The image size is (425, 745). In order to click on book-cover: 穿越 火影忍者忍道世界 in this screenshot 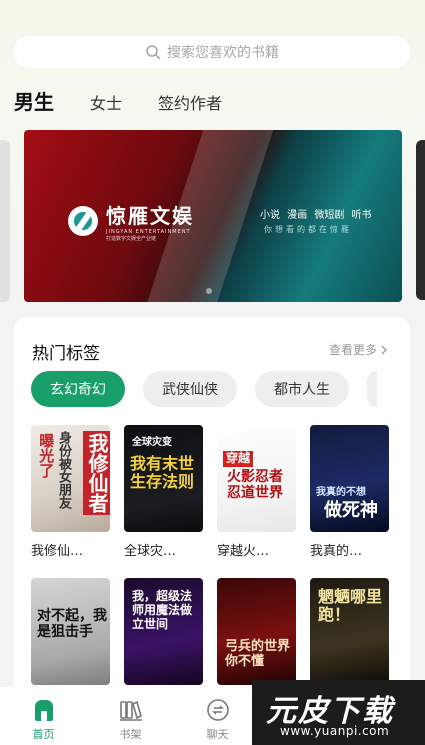, I will do `click(256, 478)`.